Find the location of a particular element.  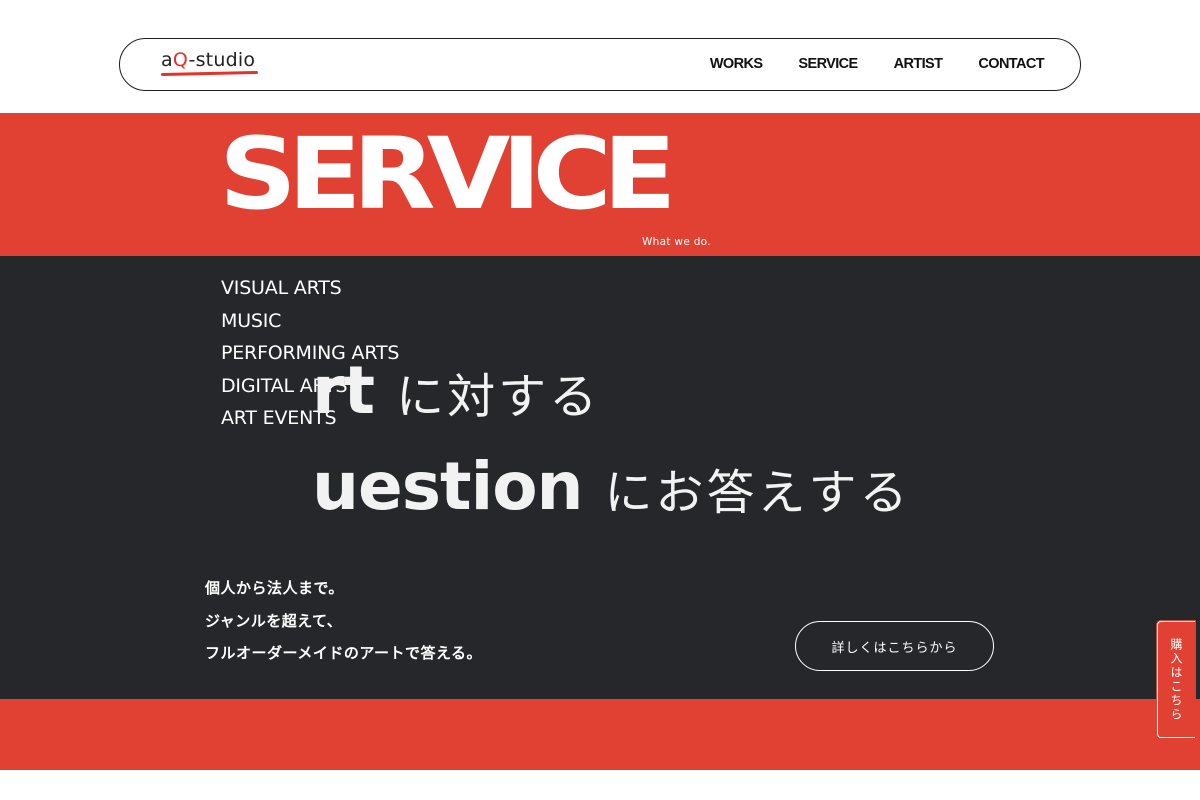

hero-line-1: rt に対する is located at coordinates (456, 390).